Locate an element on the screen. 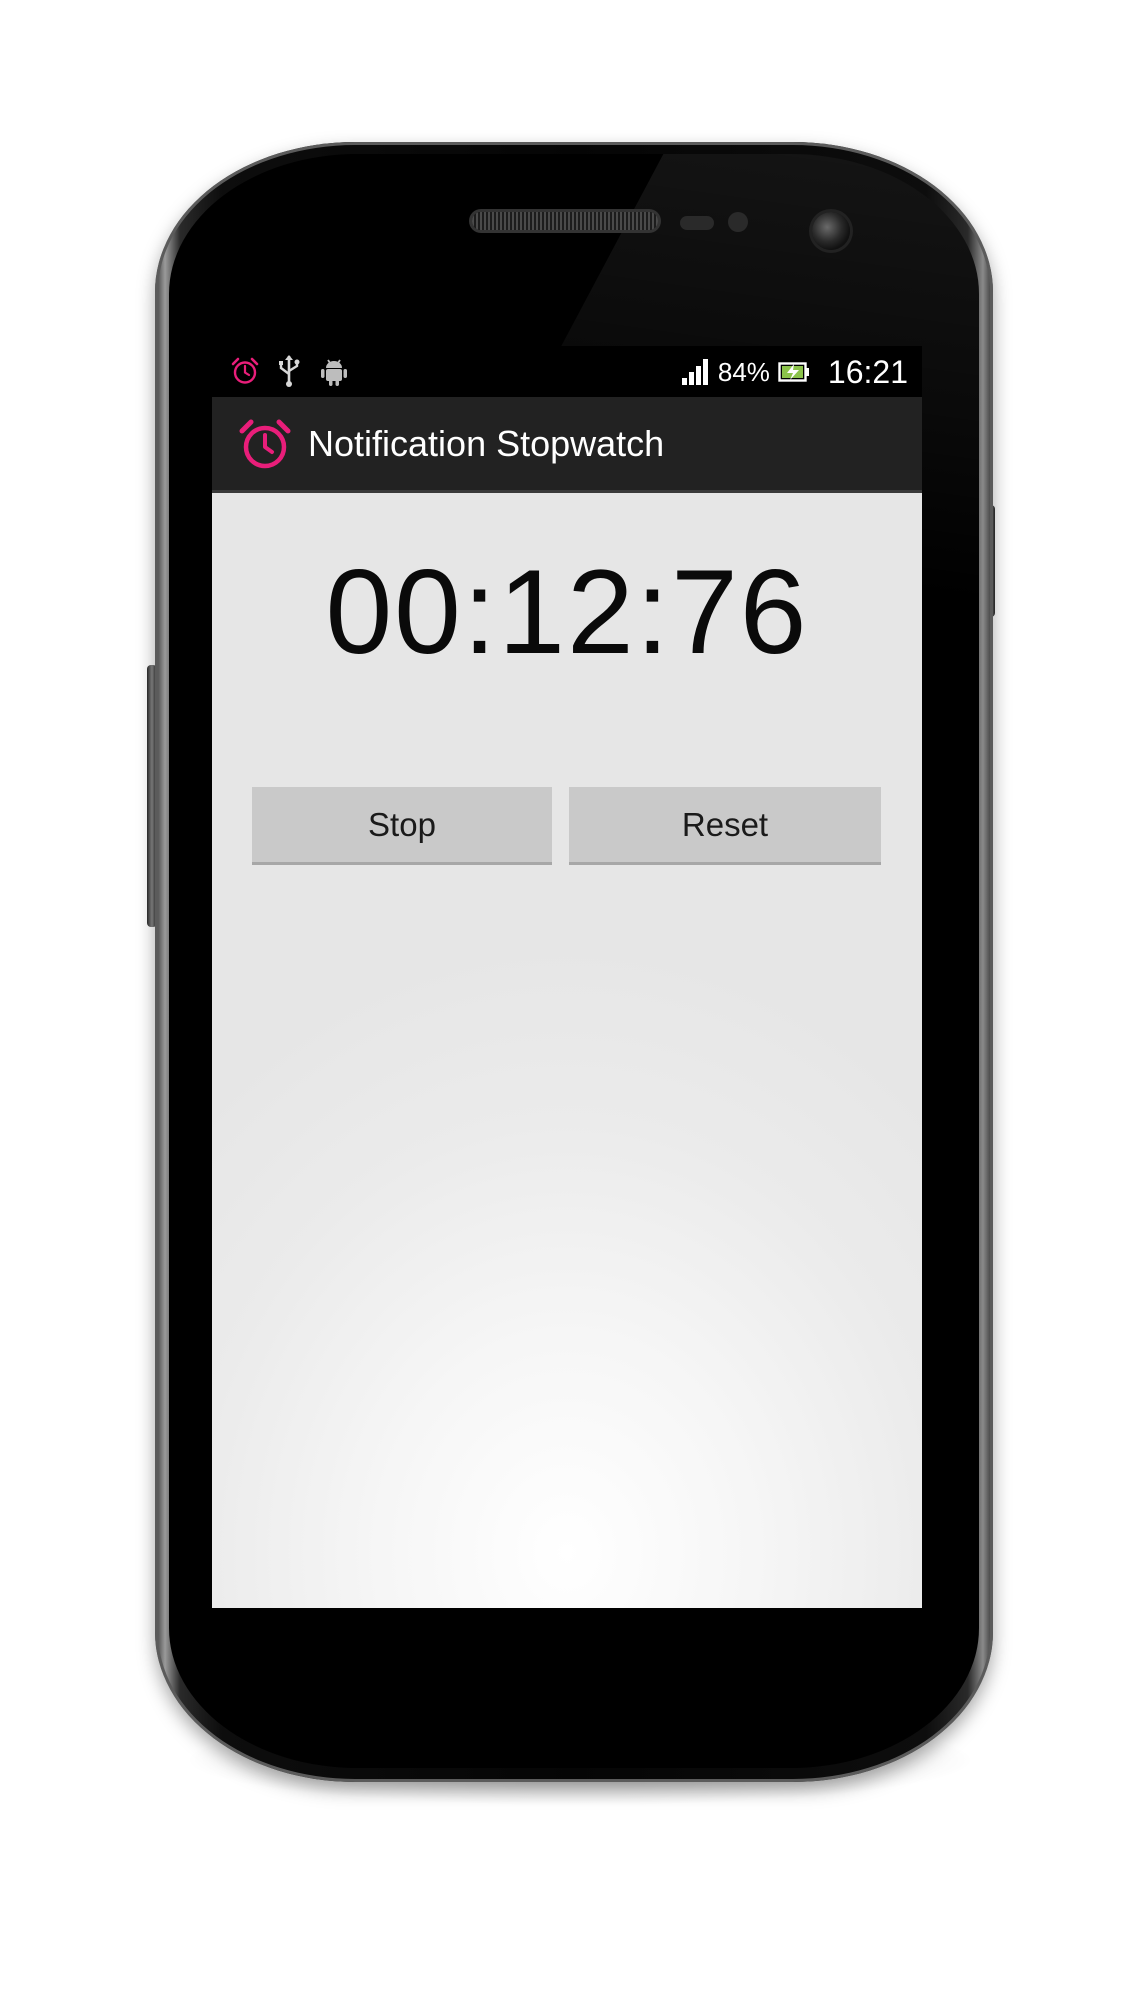 This screenshot has width=1148, height=1994. alarm-clock-icon is located at coordinates (265, 443).